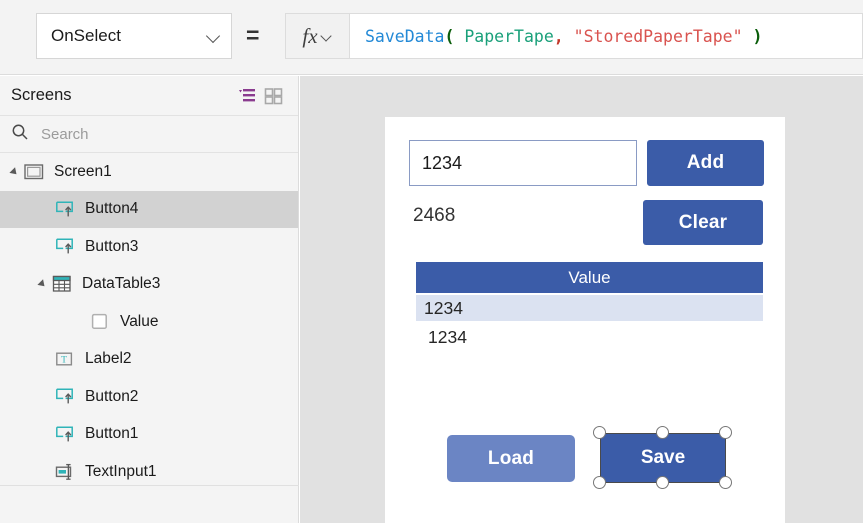  Describe the element at coordinates (41, 95) in the screenshot. I see `sidebar-title: Screens` at that location.